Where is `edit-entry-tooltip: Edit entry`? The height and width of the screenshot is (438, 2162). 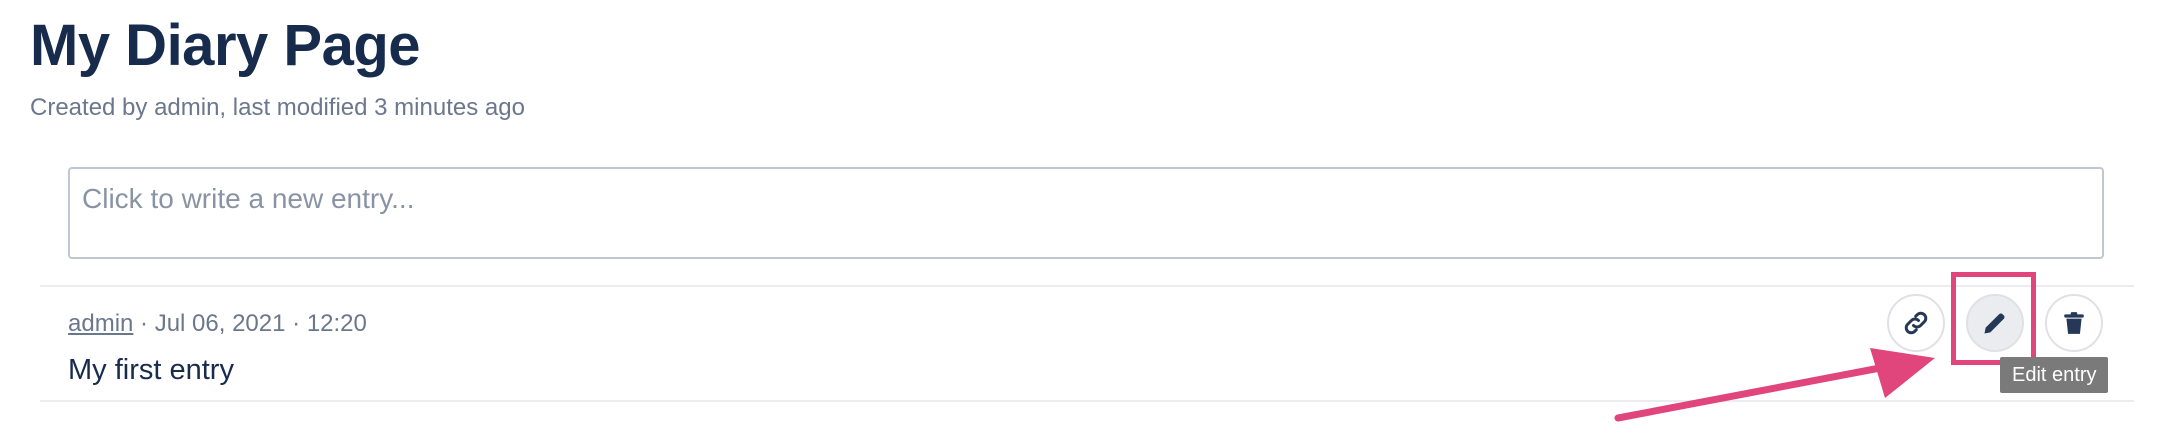 edit-entry-tooltip: Edit entry is located at coordinates (2054, 375).